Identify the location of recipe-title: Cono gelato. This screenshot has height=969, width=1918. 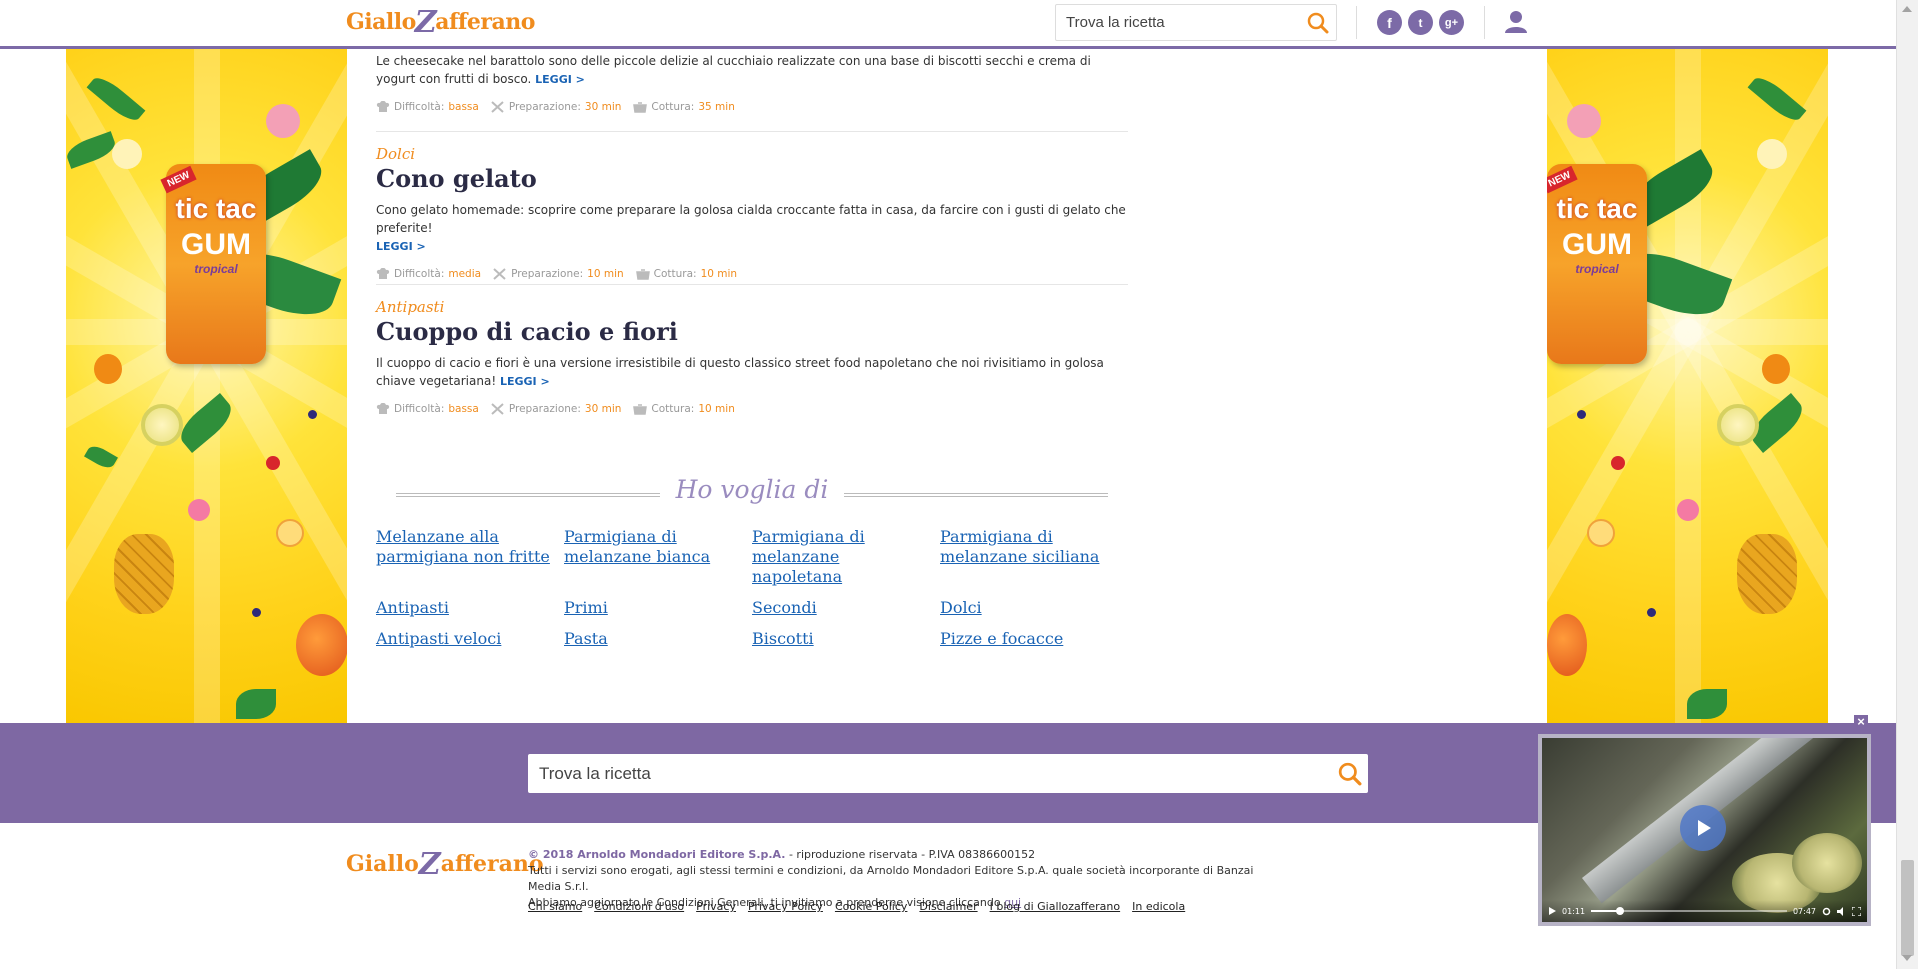
(752, 178).